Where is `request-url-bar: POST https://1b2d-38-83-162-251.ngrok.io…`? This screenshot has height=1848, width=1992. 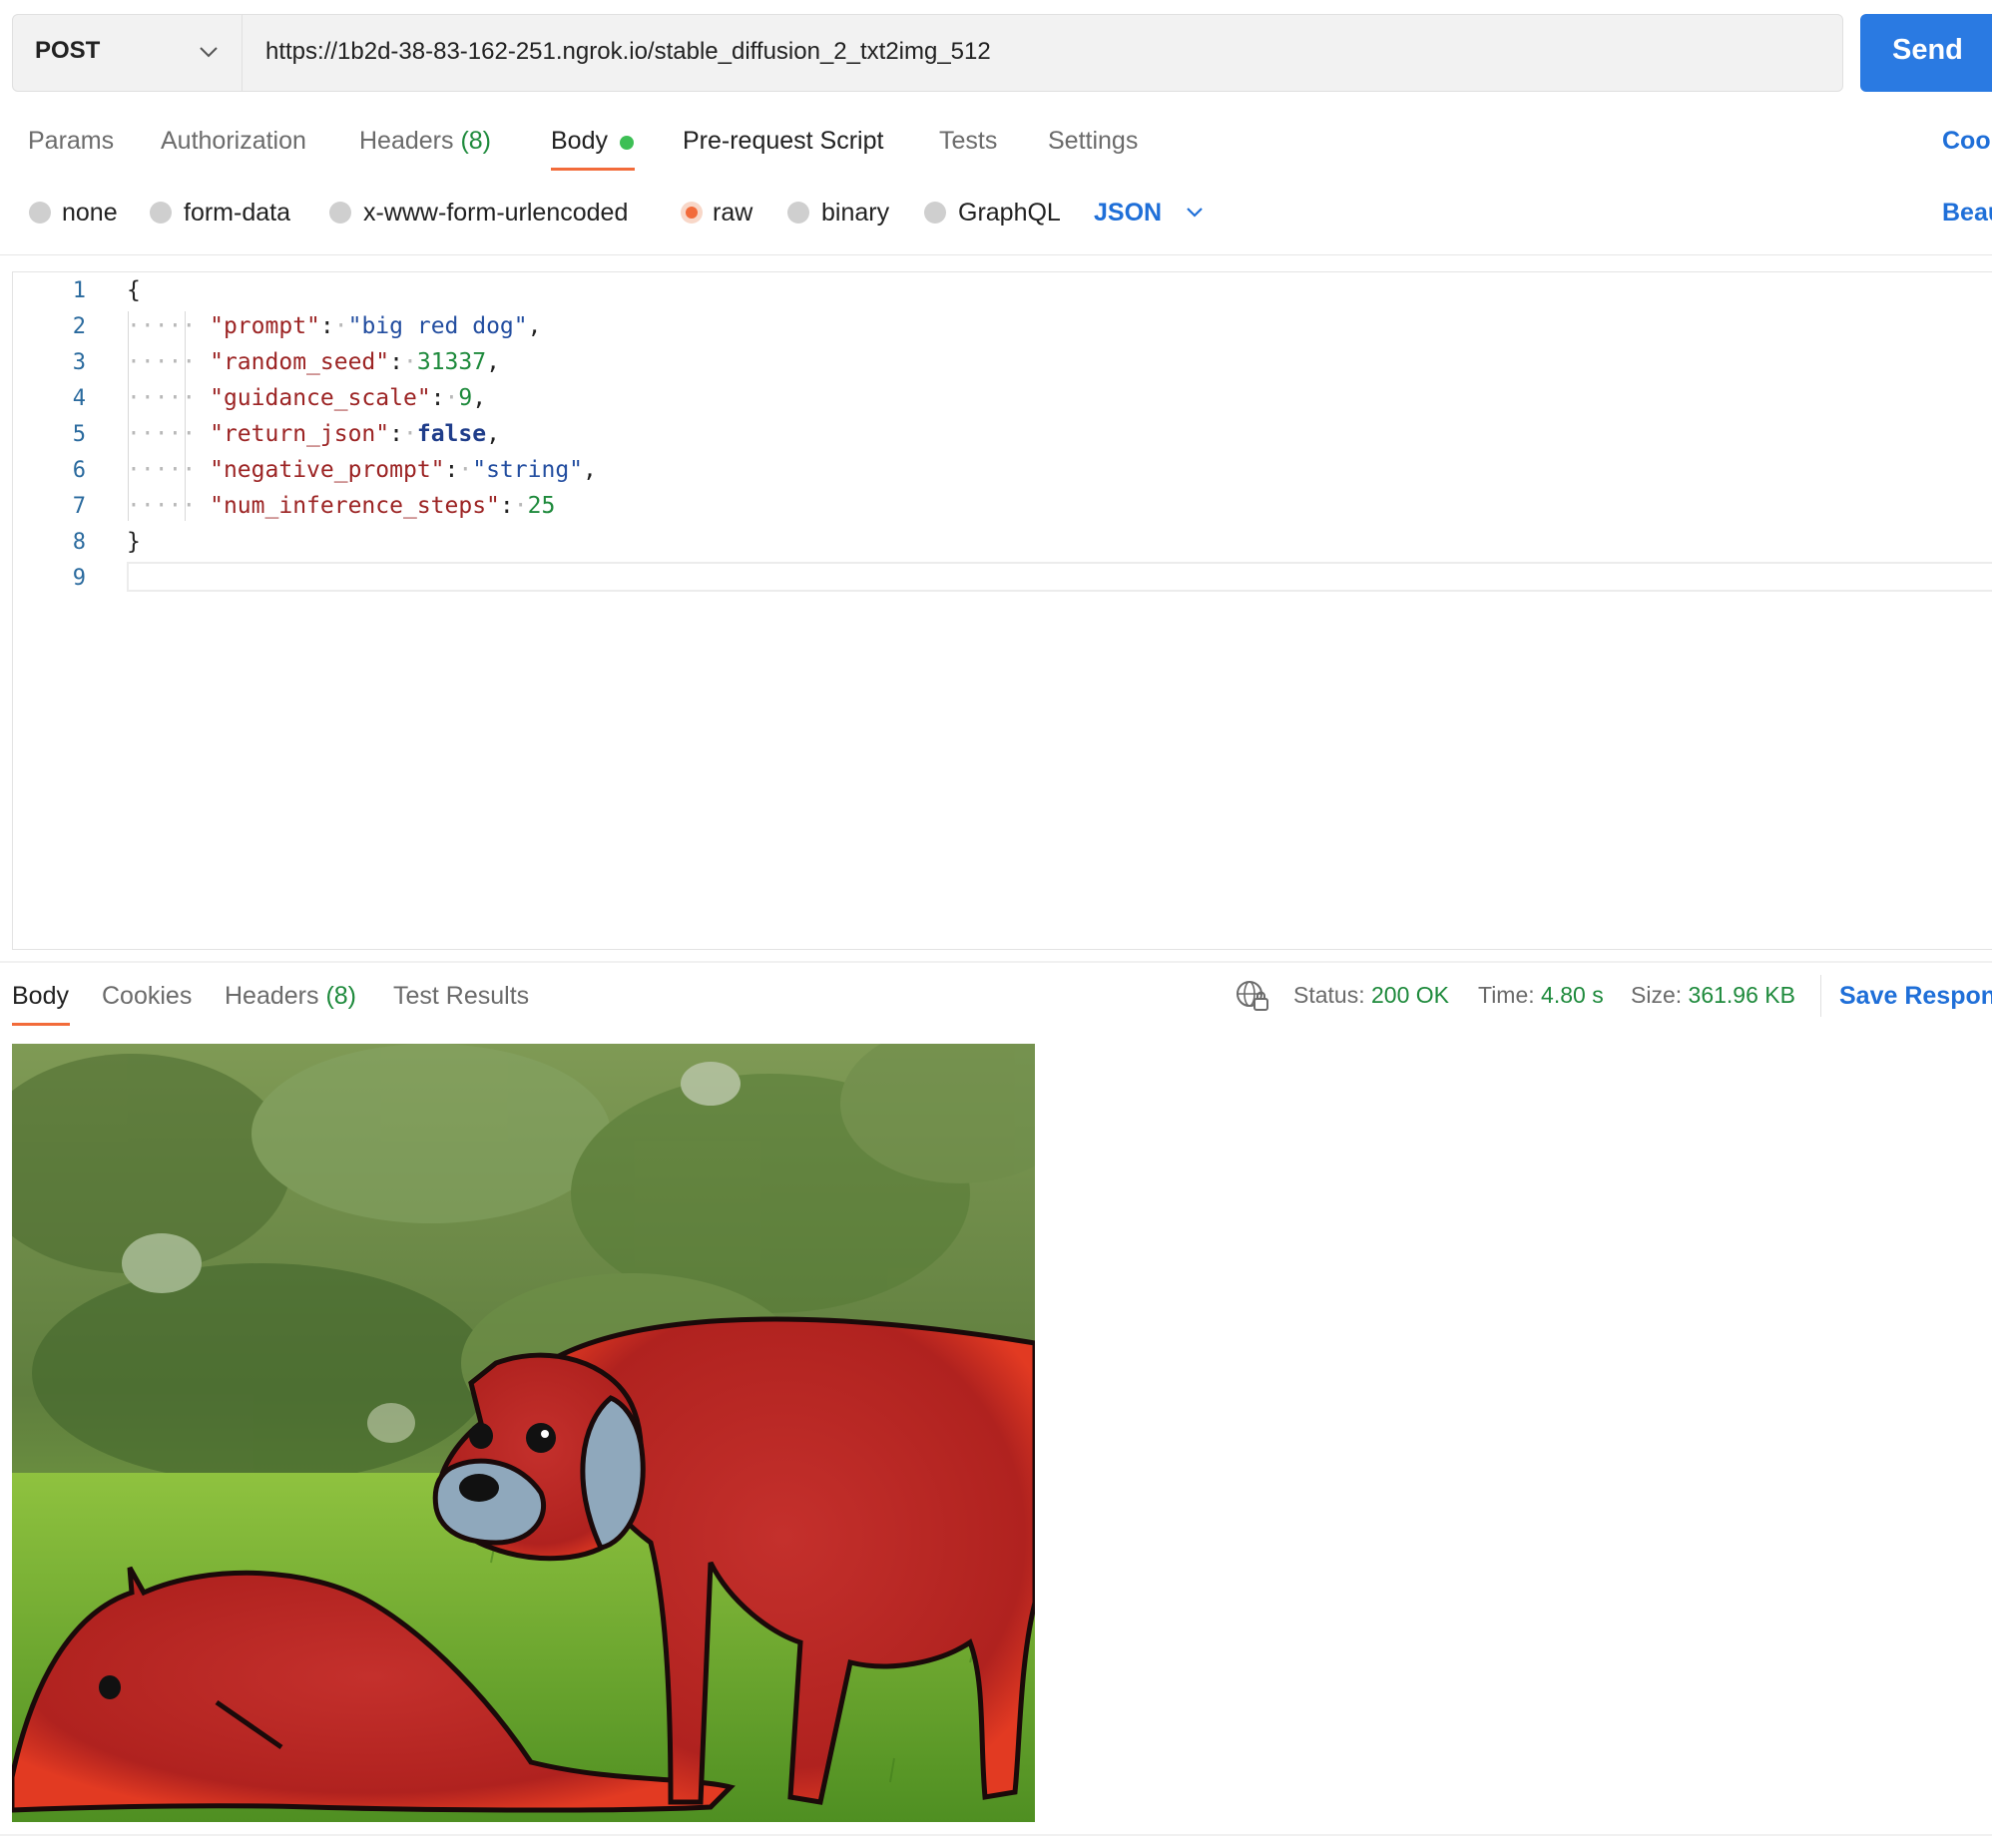
request-url-bar: POST https://1b2d-38-83-162-251.ngrok.io… is located at coordinates (927, 53).